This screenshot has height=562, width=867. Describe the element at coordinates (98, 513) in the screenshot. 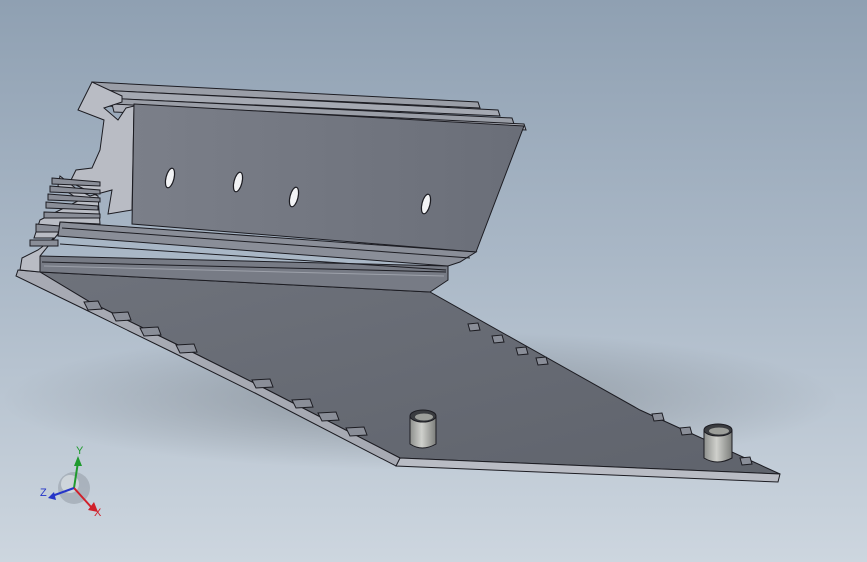

I see `x-axis-label: X` at that location.